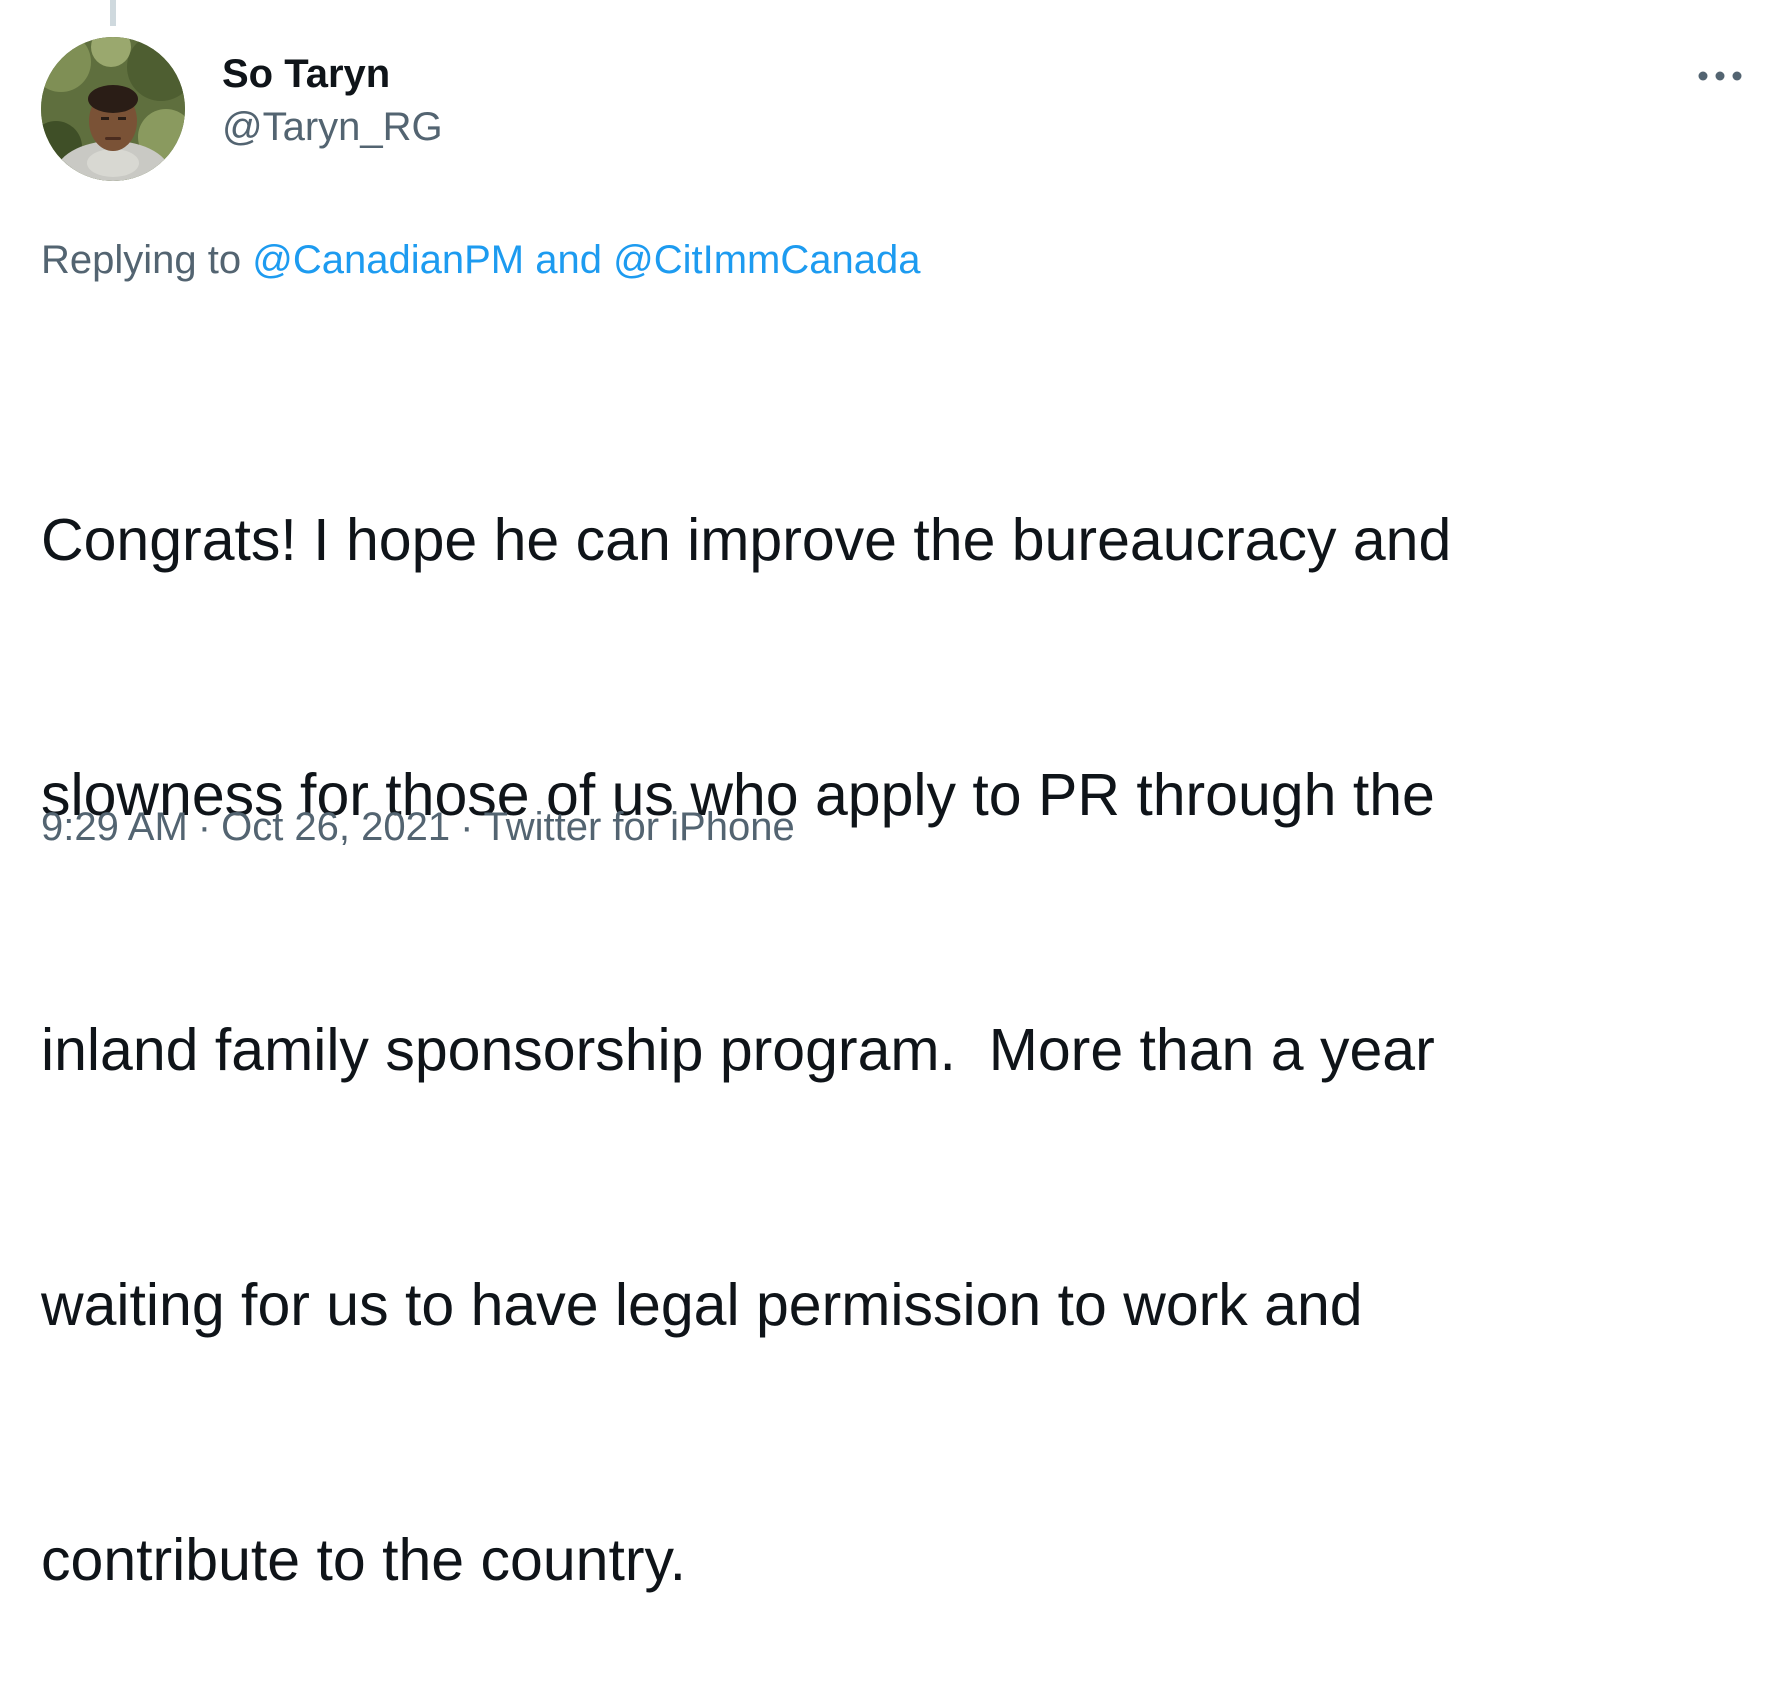 The image size is (1780, 1688). I want to click on tweet-text-line: contribute to the country., so click(363, 1560).